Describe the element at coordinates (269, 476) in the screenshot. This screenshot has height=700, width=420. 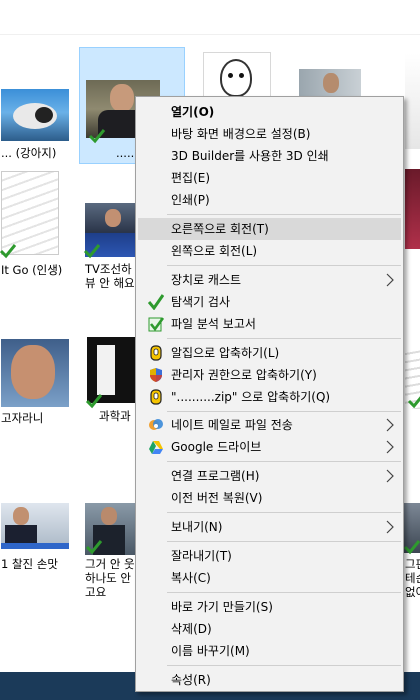
I see `menu-item-open-with: 연결 프로그램(H)` at that location.